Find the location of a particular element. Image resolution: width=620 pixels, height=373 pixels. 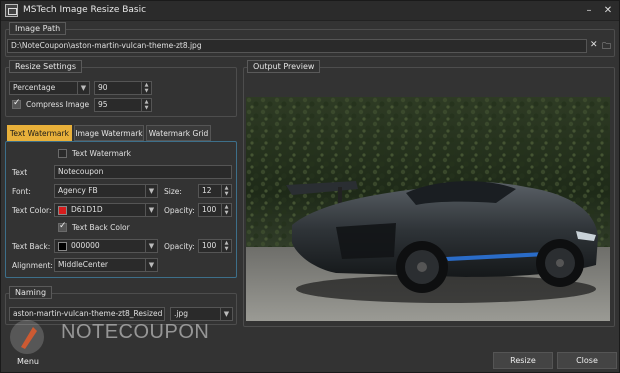

resize-mode-value: Percentage is located at coordinates (34, 87).